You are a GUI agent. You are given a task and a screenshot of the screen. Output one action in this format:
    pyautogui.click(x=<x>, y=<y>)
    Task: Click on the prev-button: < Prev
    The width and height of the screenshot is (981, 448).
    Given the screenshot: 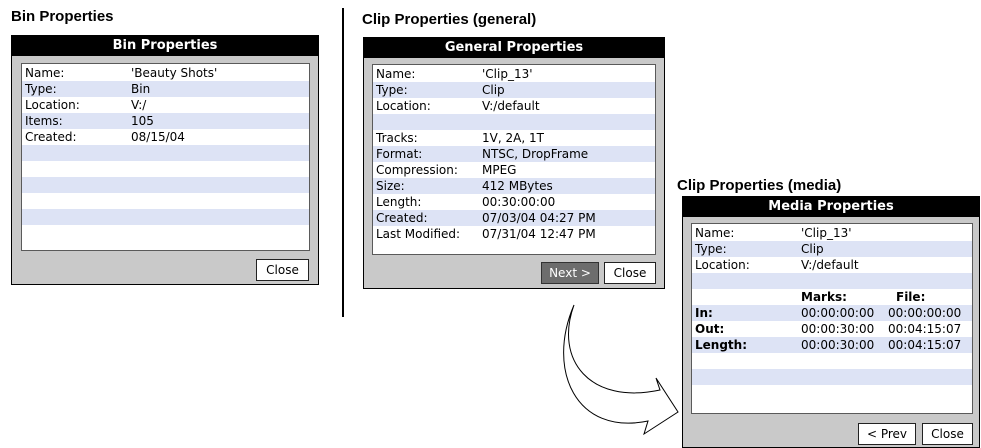 What is the action you would take?
    pyautogui.click(x=887, y=434)
    